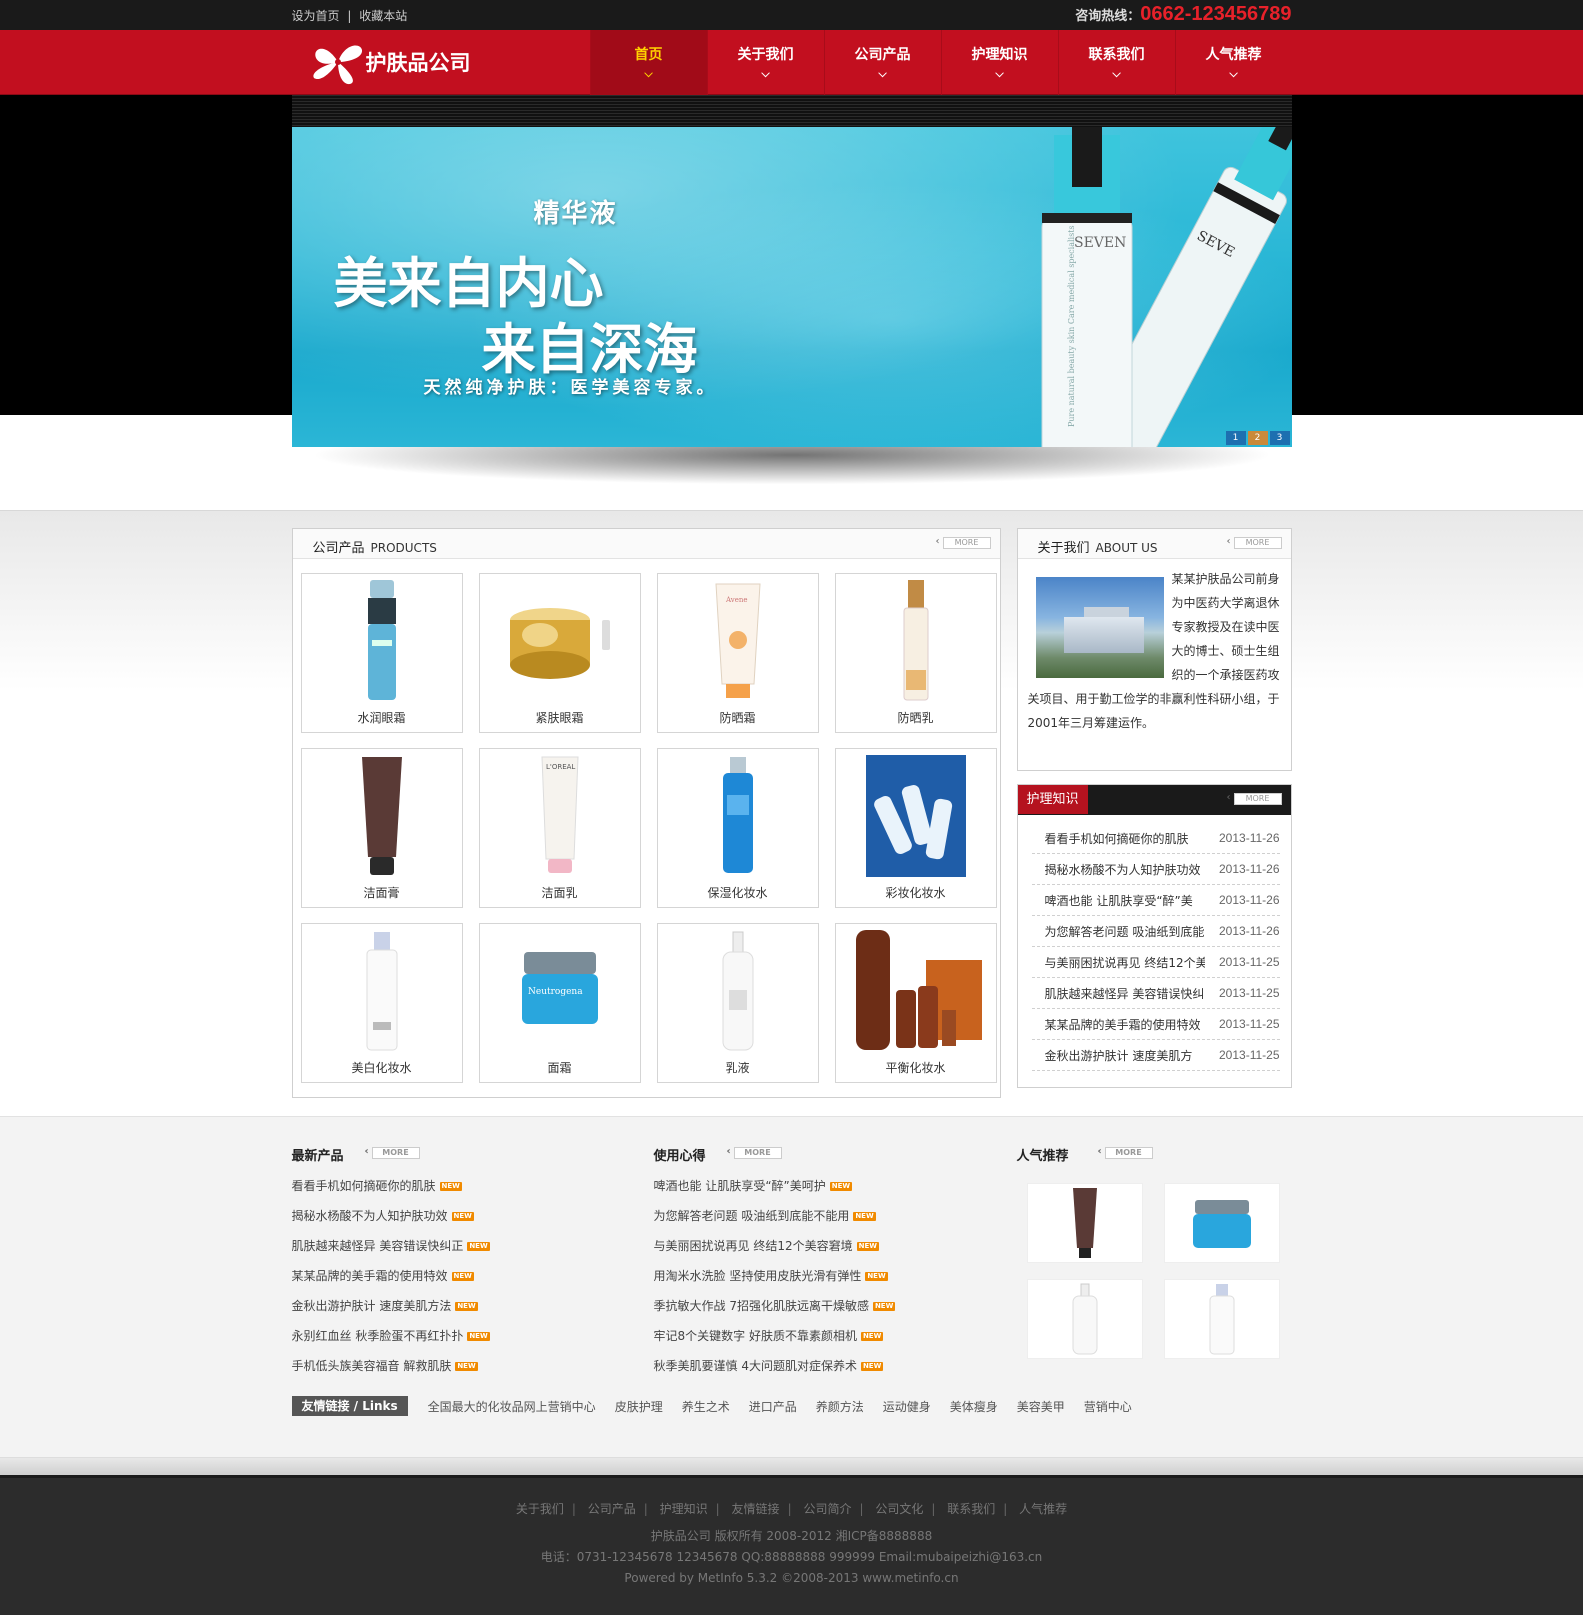 The image size is (1583, 1622). I want to click on latest-item-title: 肌肤越来越怪异 美容错误快纠正, so click(378, 1246).